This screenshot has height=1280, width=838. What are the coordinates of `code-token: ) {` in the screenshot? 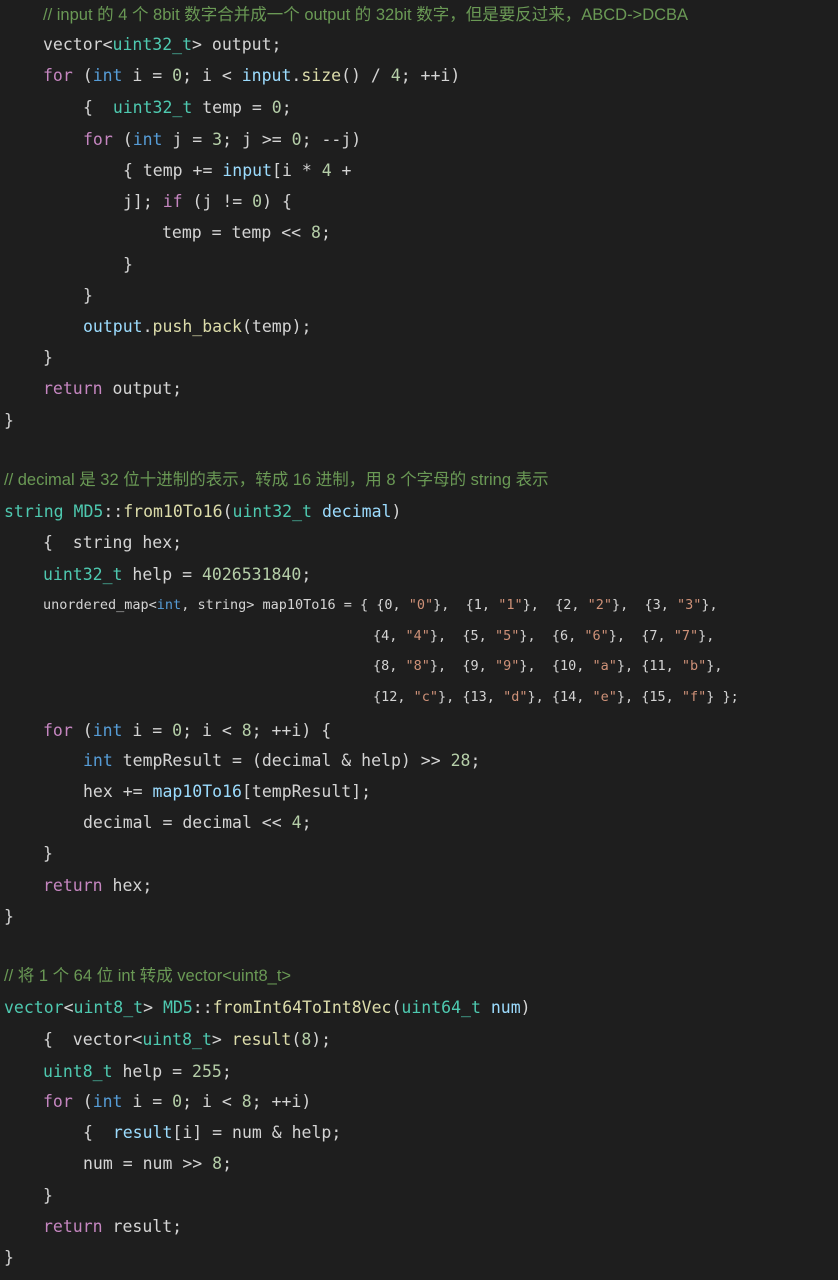 It's located at (277, 201).